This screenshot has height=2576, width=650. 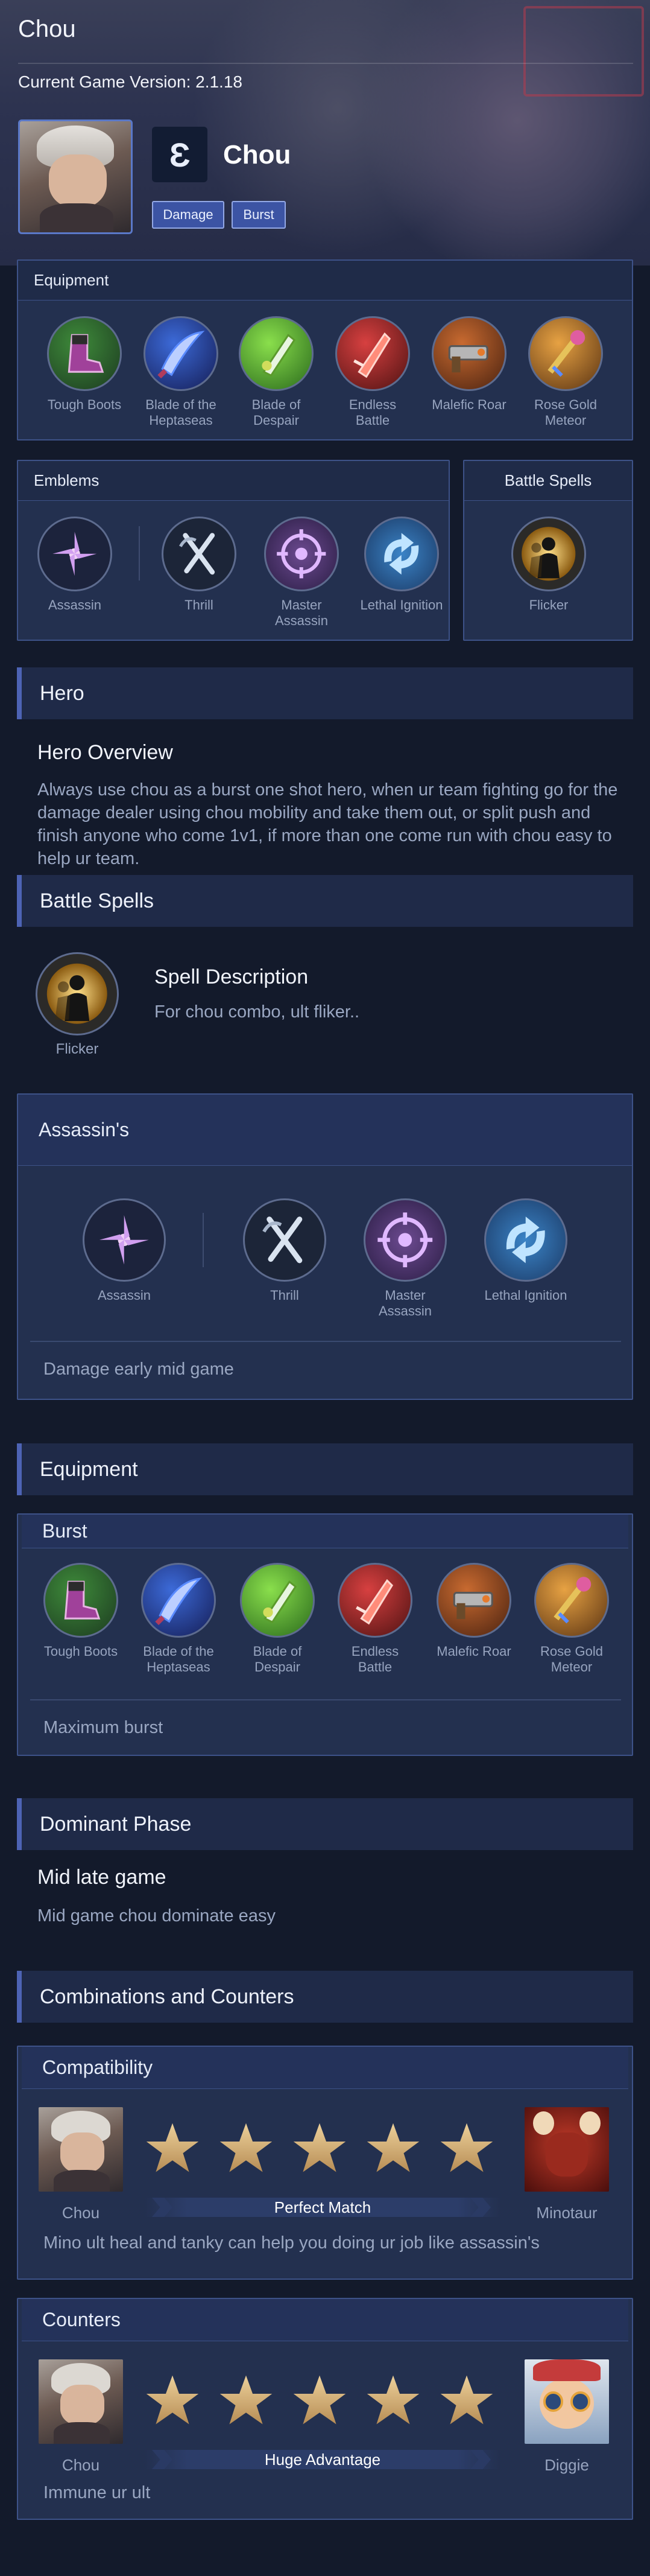 I want to click on item-label: Rose Gold Meteor, so click(x=571, y=1659).